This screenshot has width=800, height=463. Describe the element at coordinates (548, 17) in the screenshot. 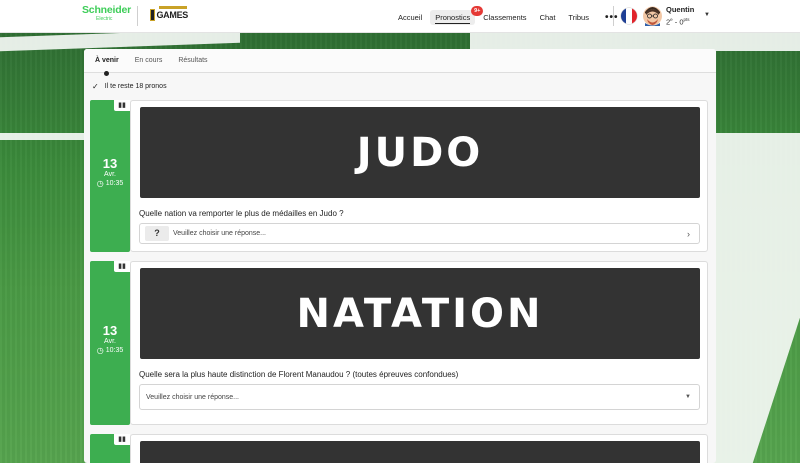

I see `nav-chat: Chat` at that location.